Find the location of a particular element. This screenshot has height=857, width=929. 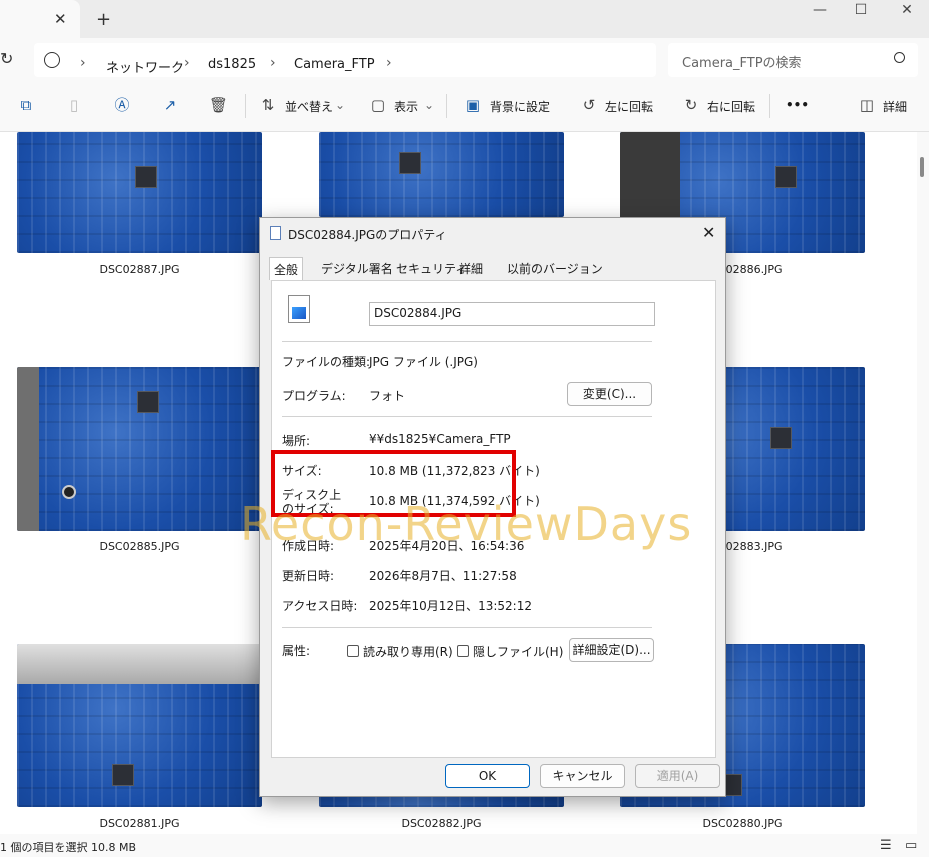

watermark: Recon-ReviewDays is located at coordinates (466, 524).